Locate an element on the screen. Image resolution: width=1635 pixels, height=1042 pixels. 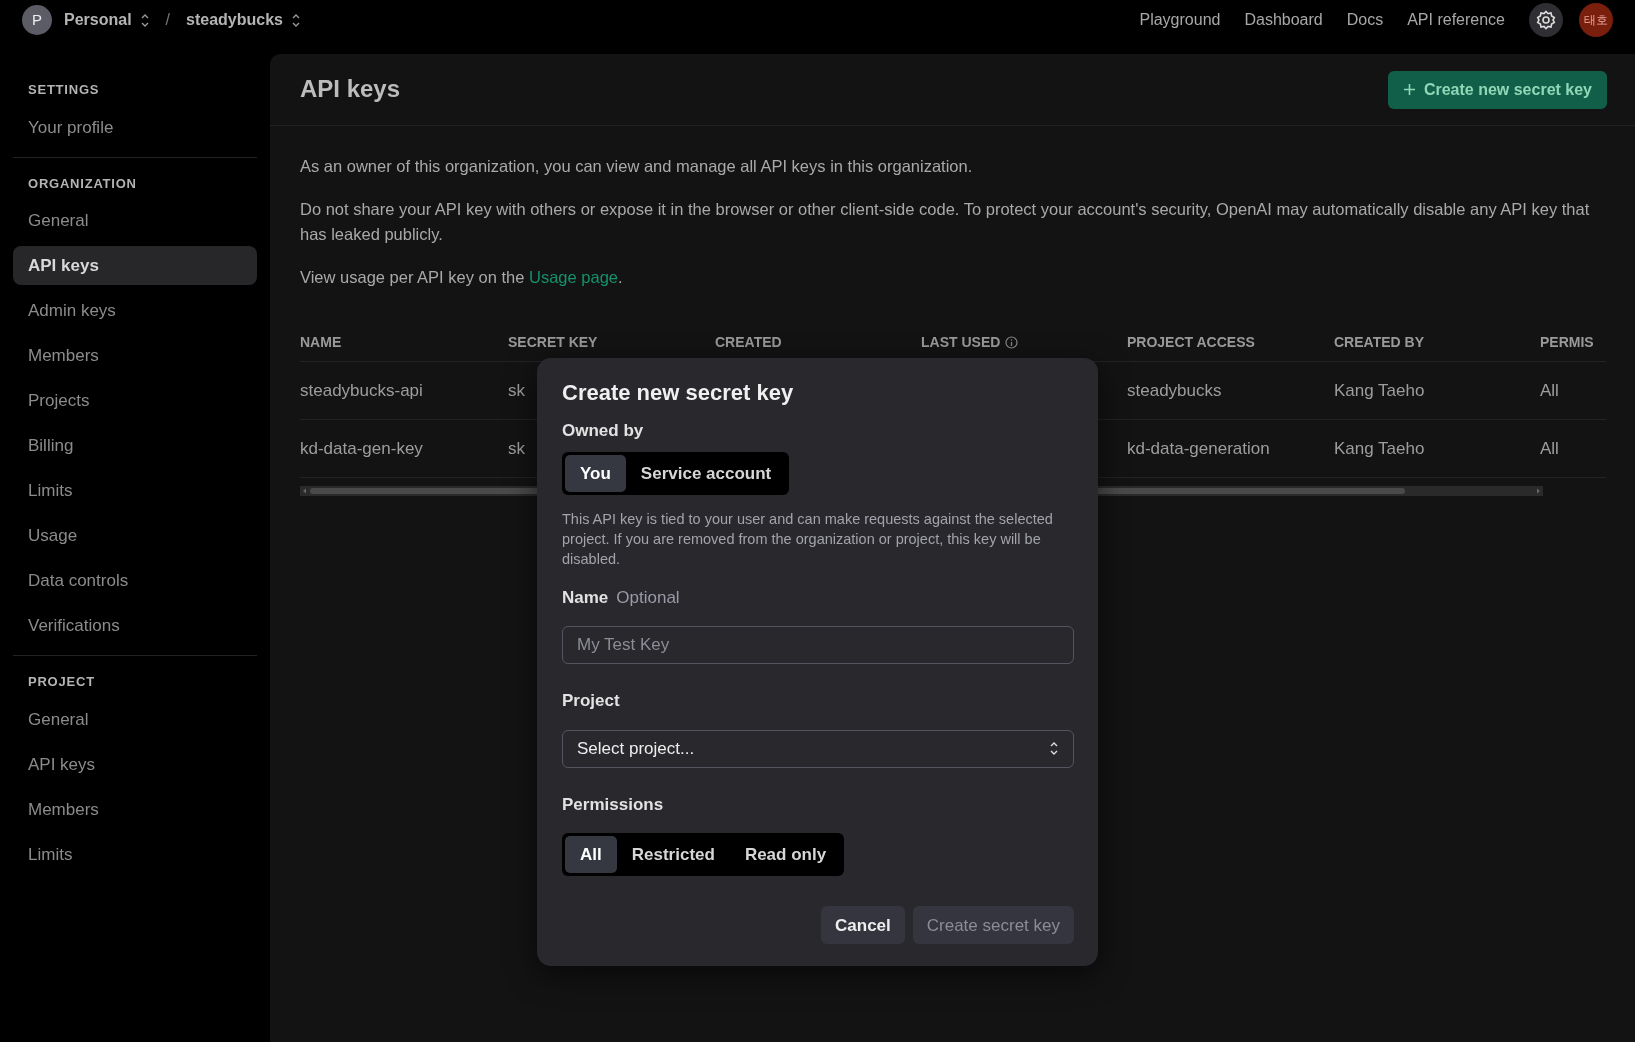
sidebar-item: Usage is located at coordinates (135, 535).